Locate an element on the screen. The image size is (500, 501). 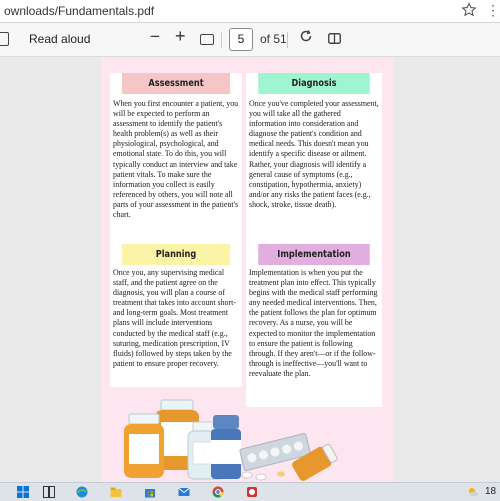
assessment-heading: Assessment is located at coordinates (176, 83).